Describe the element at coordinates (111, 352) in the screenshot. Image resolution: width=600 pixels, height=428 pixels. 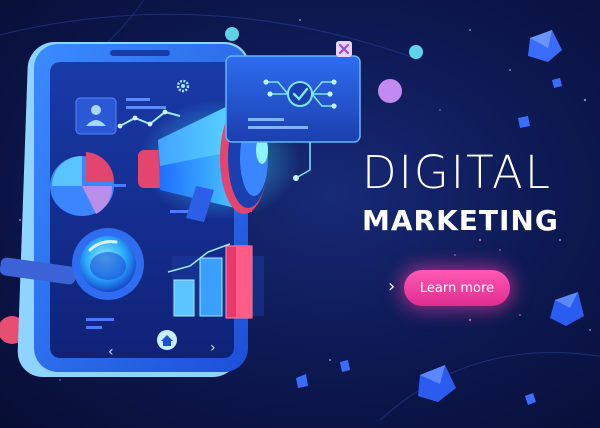
I see `chevron-left-icon: ‹` at that location.